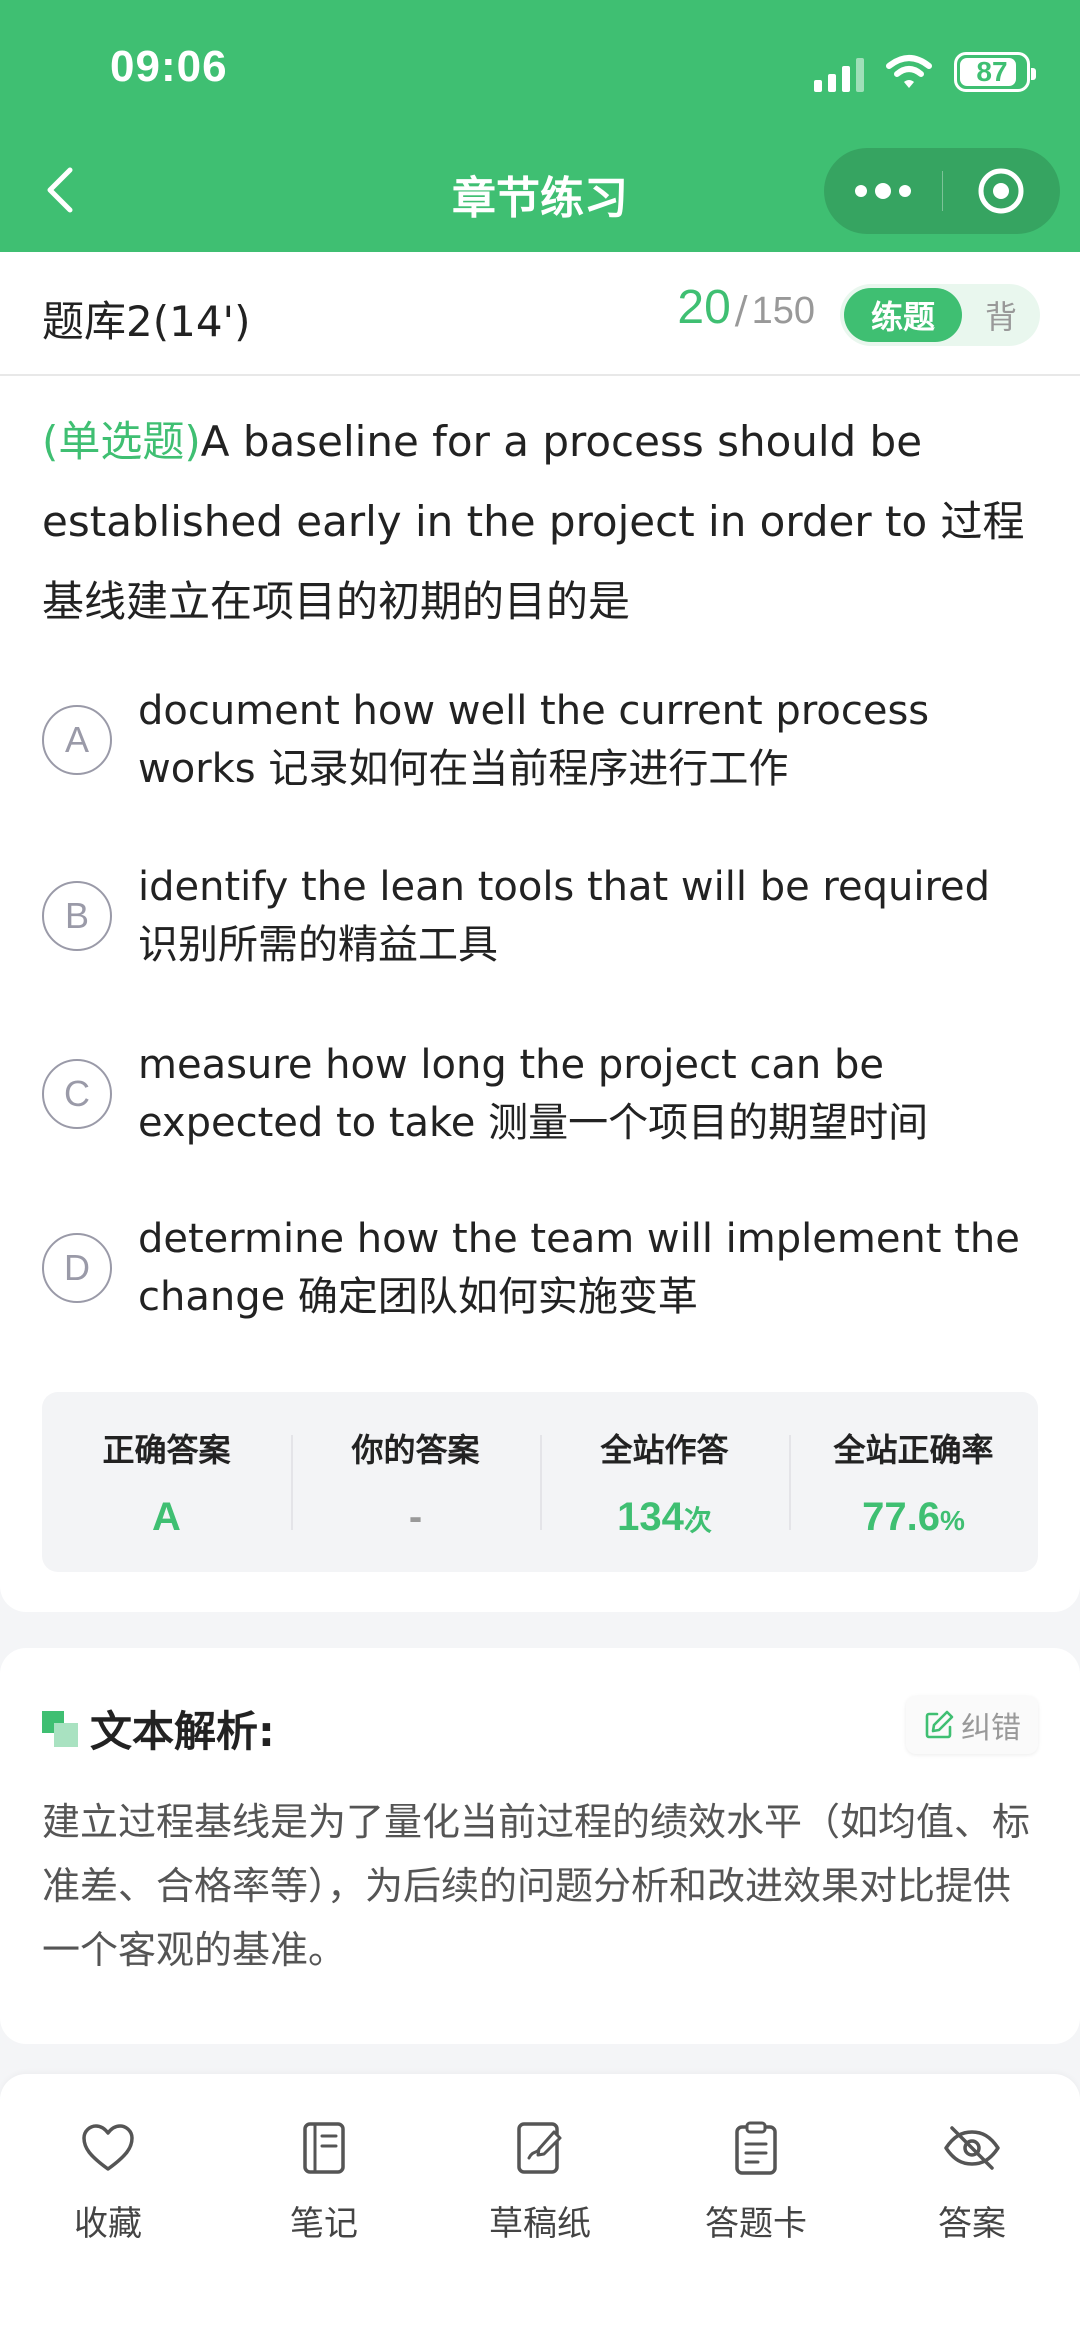 This screenshot has width=1080, height=2337. What do you see at coordinates (166, 1516) in the screenshot?
I see `stat-value: A` at bounding box center [166, 1516].